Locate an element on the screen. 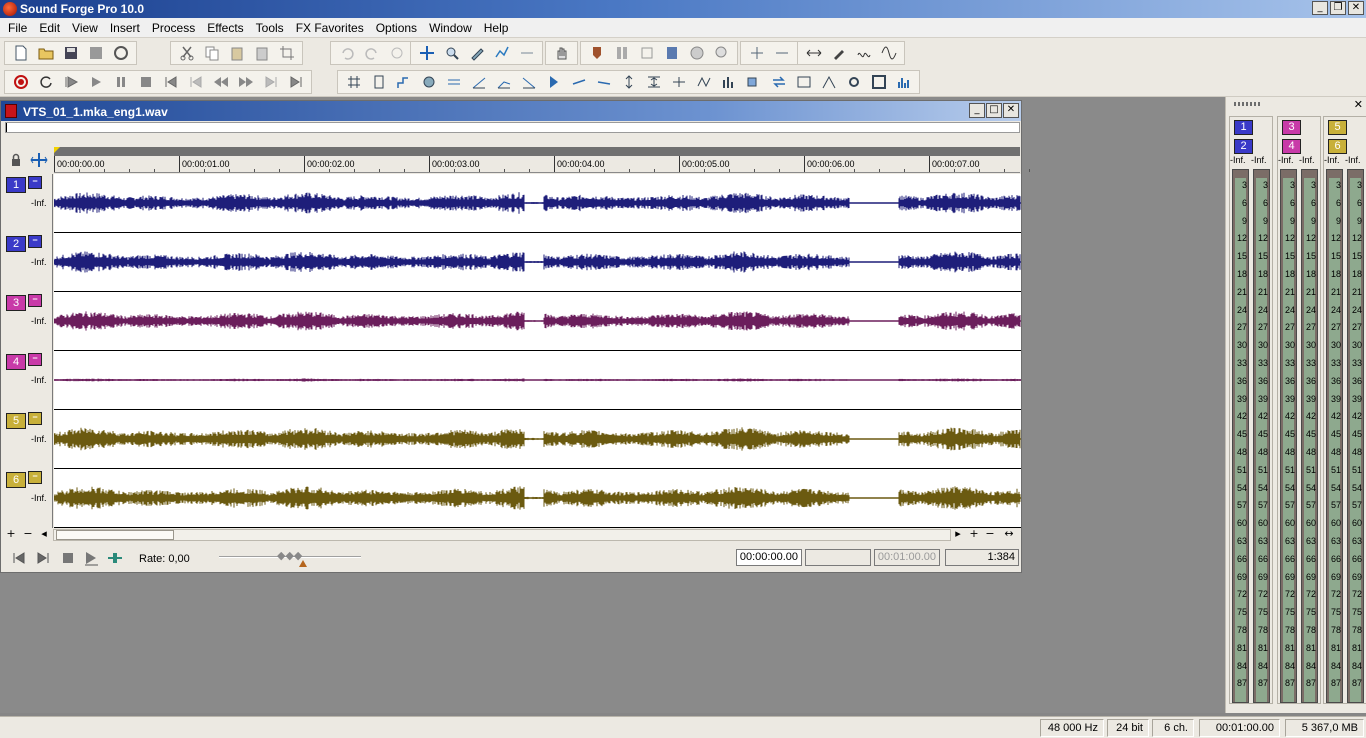 This screenshot has height=738, width=1366. render-button is located at coordinates (120, 53).